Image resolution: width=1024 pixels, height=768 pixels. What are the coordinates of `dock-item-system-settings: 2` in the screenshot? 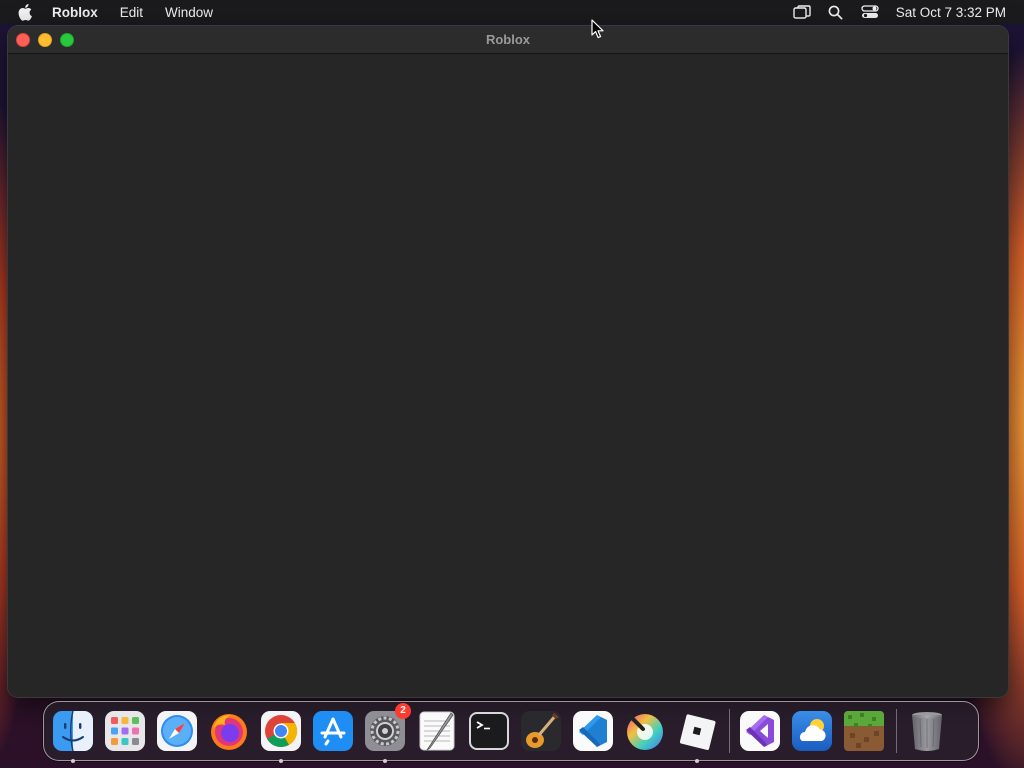 It's located at (387, 733).